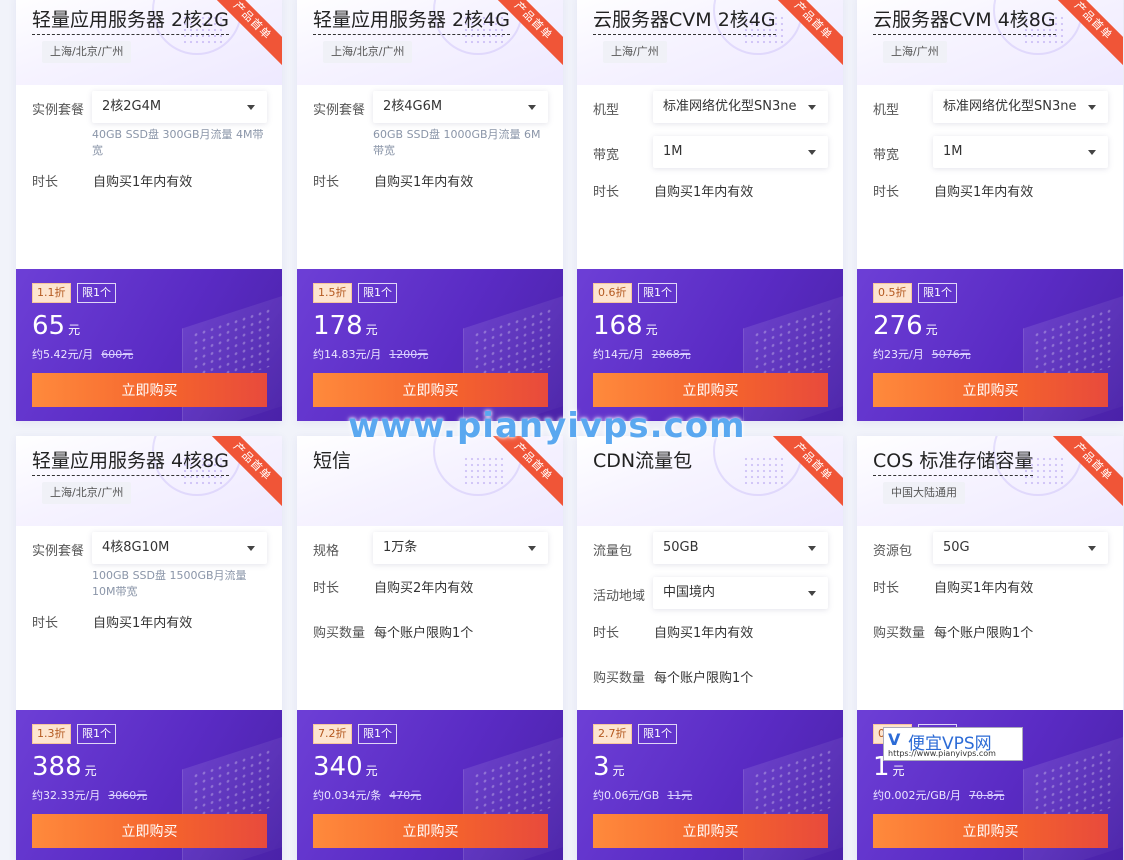 The height and width of the screenshot is (860, 1124). Describe the element at coordinates (405, 795) in the screenshot. I see `original-price: 470元` at that location.